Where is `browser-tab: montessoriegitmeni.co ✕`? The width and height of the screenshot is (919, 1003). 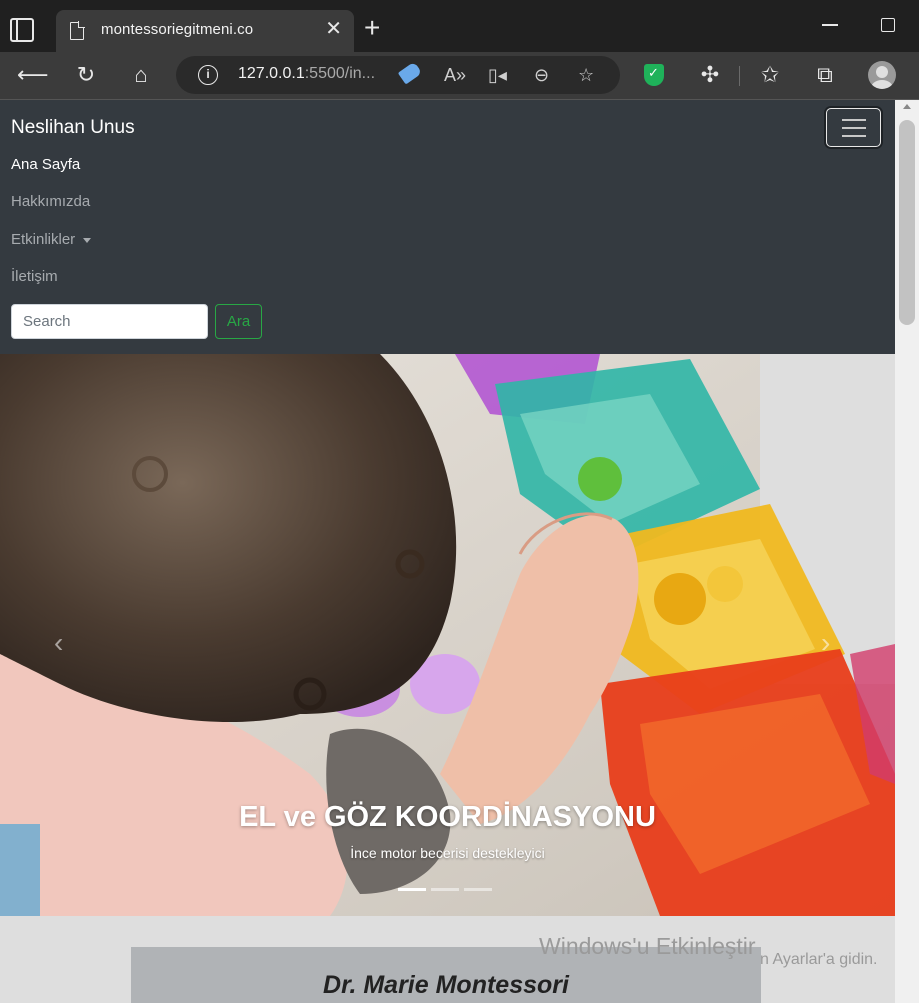 browser-tab: montessoriegitmeni.co ✕ is located at coordinates (205, 31).